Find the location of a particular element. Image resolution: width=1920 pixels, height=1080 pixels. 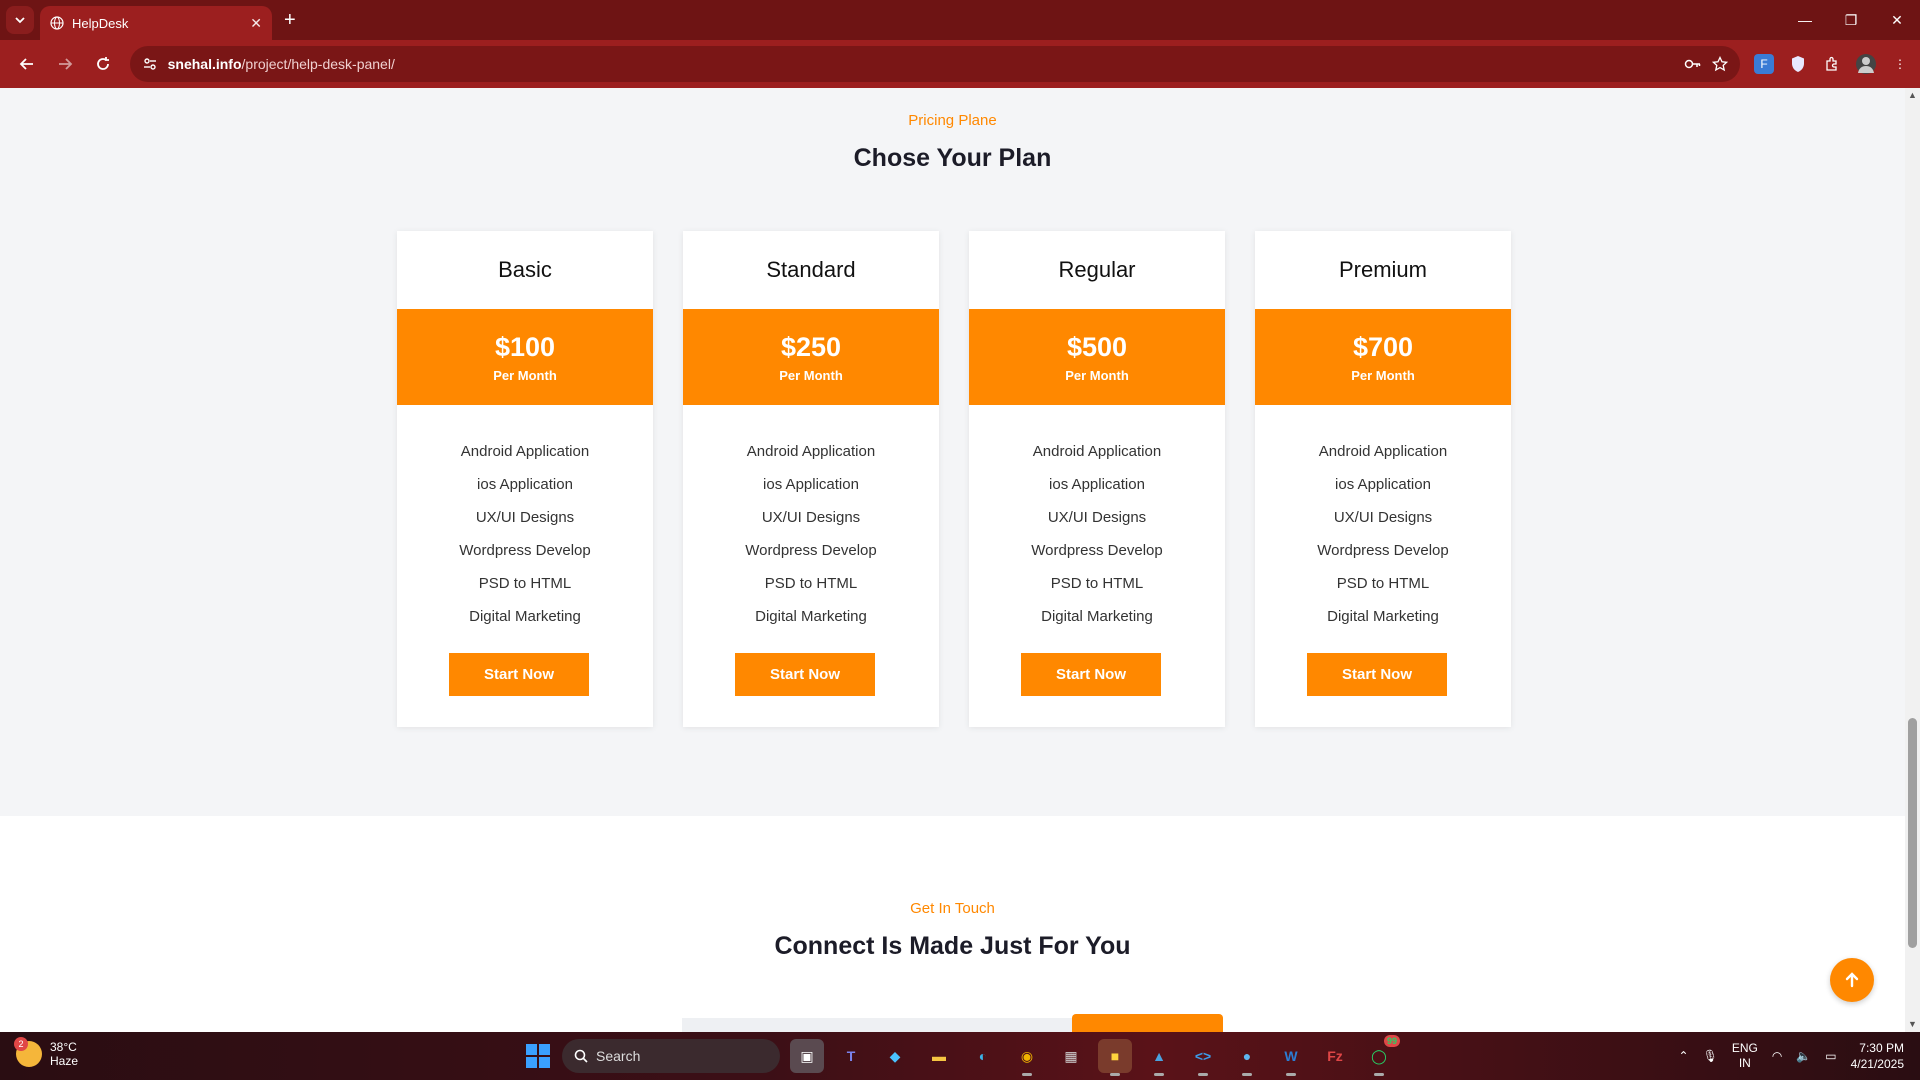

scrollbar-thumb is located at coordinates (1912, 833).